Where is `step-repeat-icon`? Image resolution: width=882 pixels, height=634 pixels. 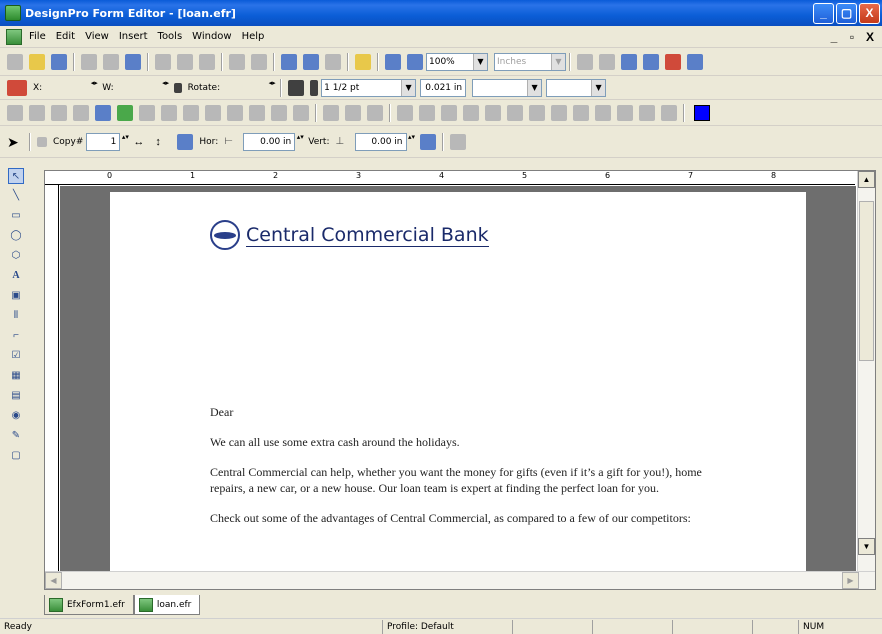 step-repeat-icon is located at coordinates (457, 141).